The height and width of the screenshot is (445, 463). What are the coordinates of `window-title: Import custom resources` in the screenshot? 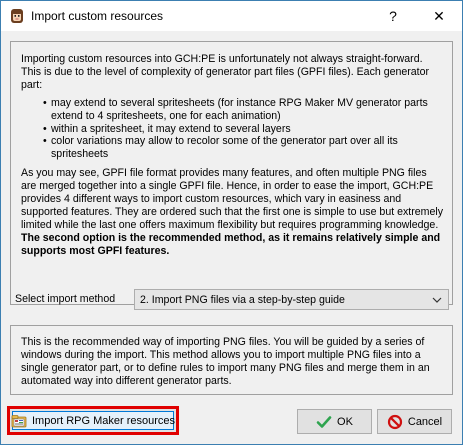 It's located at (97, 16).